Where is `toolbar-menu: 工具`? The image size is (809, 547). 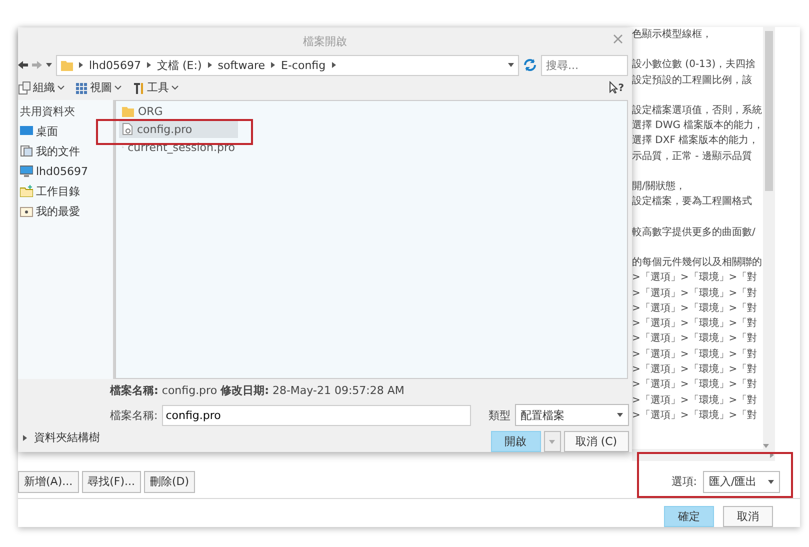
toolbar-menu: 工具 is located at coordinates (155, 88).